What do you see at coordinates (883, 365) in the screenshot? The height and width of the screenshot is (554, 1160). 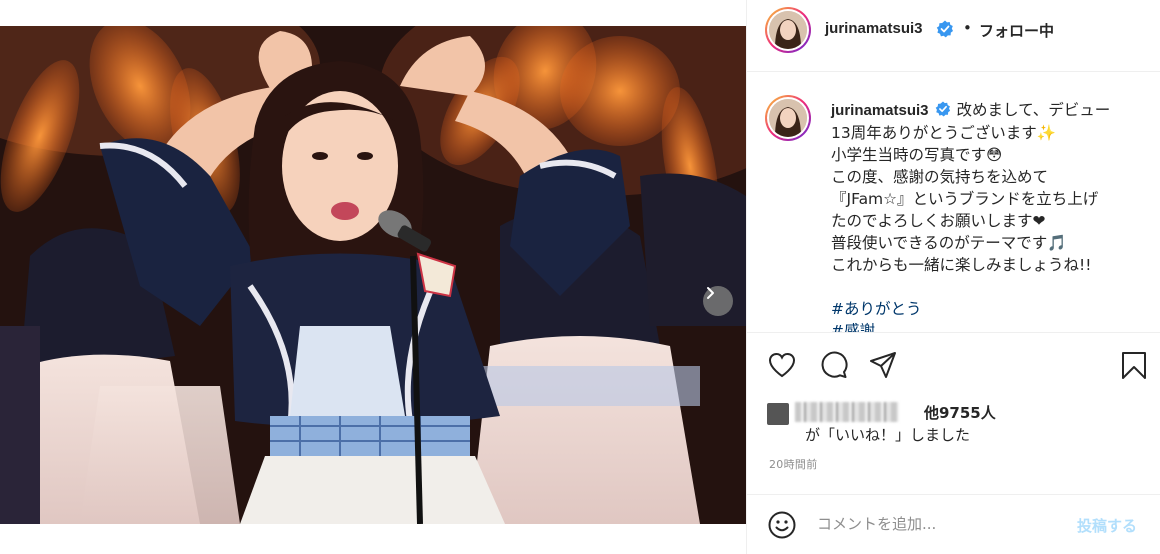 I see `share-icon` at bounding box center [883, 365].